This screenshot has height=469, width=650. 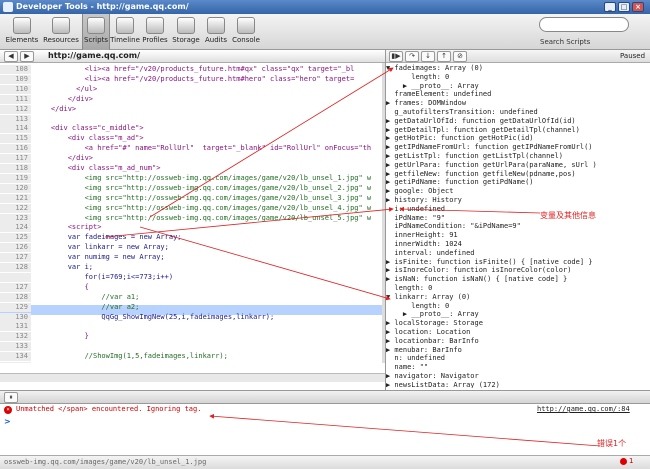 I want to click on line-number: 108, so click(x=15, y=69).